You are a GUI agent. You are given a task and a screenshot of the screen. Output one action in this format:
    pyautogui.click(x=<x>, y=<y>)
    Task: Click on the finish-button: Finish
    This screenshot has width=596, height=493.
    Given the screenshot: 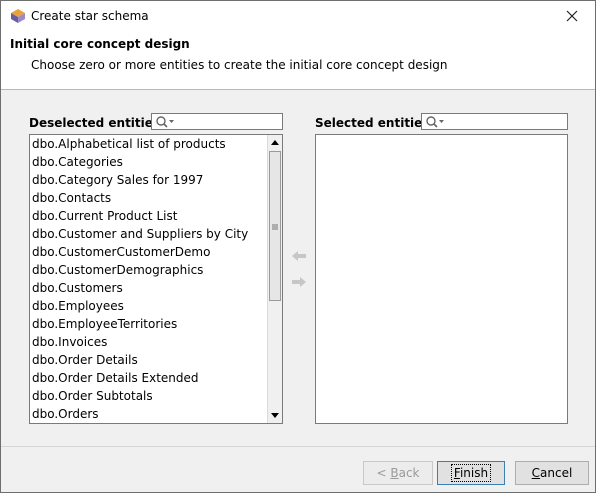 What is the action you would take?
    pyautogui.click(x=471, y=473)
    